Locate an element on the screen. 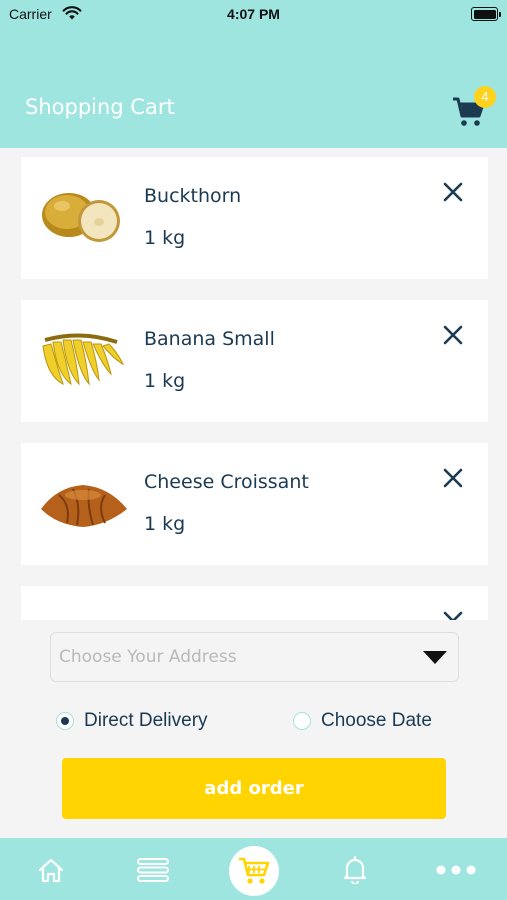 The height and width of the screenshot is (900, 507). tab-cart is located at coordinates (254, 871).